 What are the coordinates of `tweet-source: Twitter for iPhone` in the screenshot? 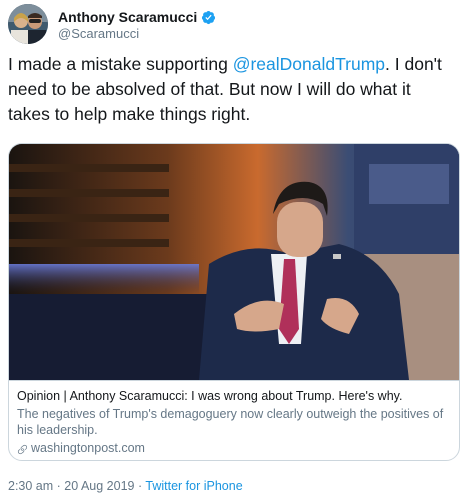 It's located at (193, 486).